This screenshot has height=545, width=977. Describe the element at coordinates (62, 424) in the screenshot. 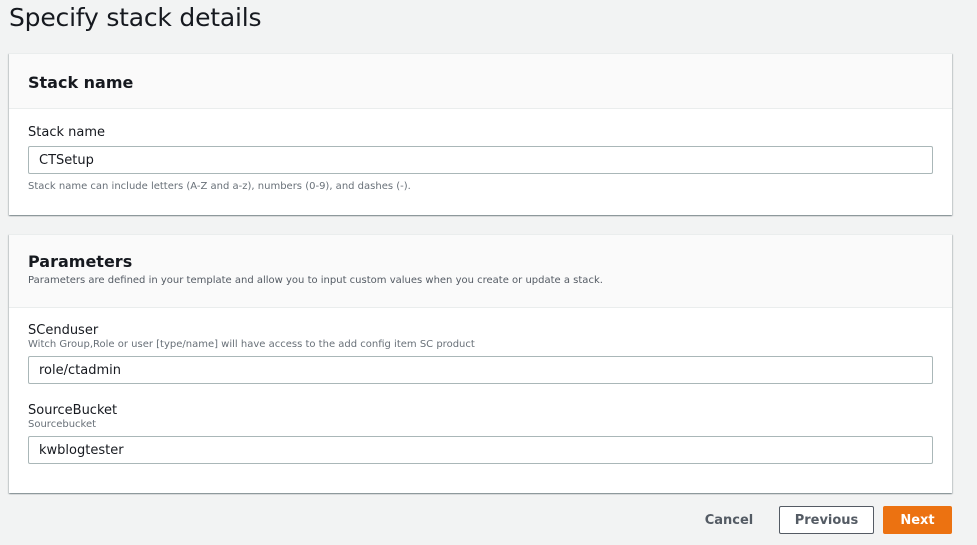

I see `sourcebucket-description: Sourcebucket` at that location.